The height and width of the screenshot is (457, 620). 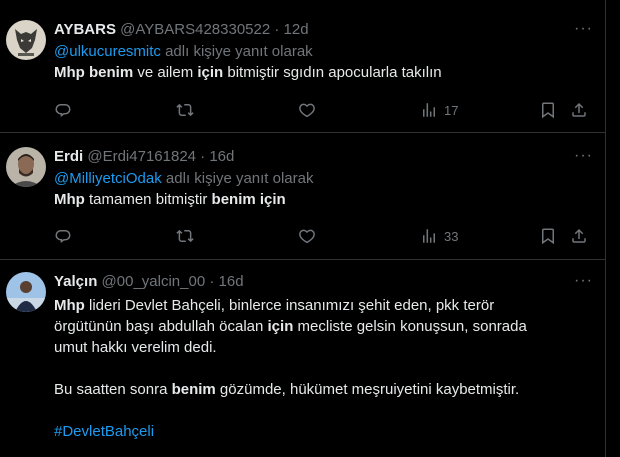 I want to click on text-plain: bitmiştir sgıdın apocularla takılın, so click(x=332, y=72).